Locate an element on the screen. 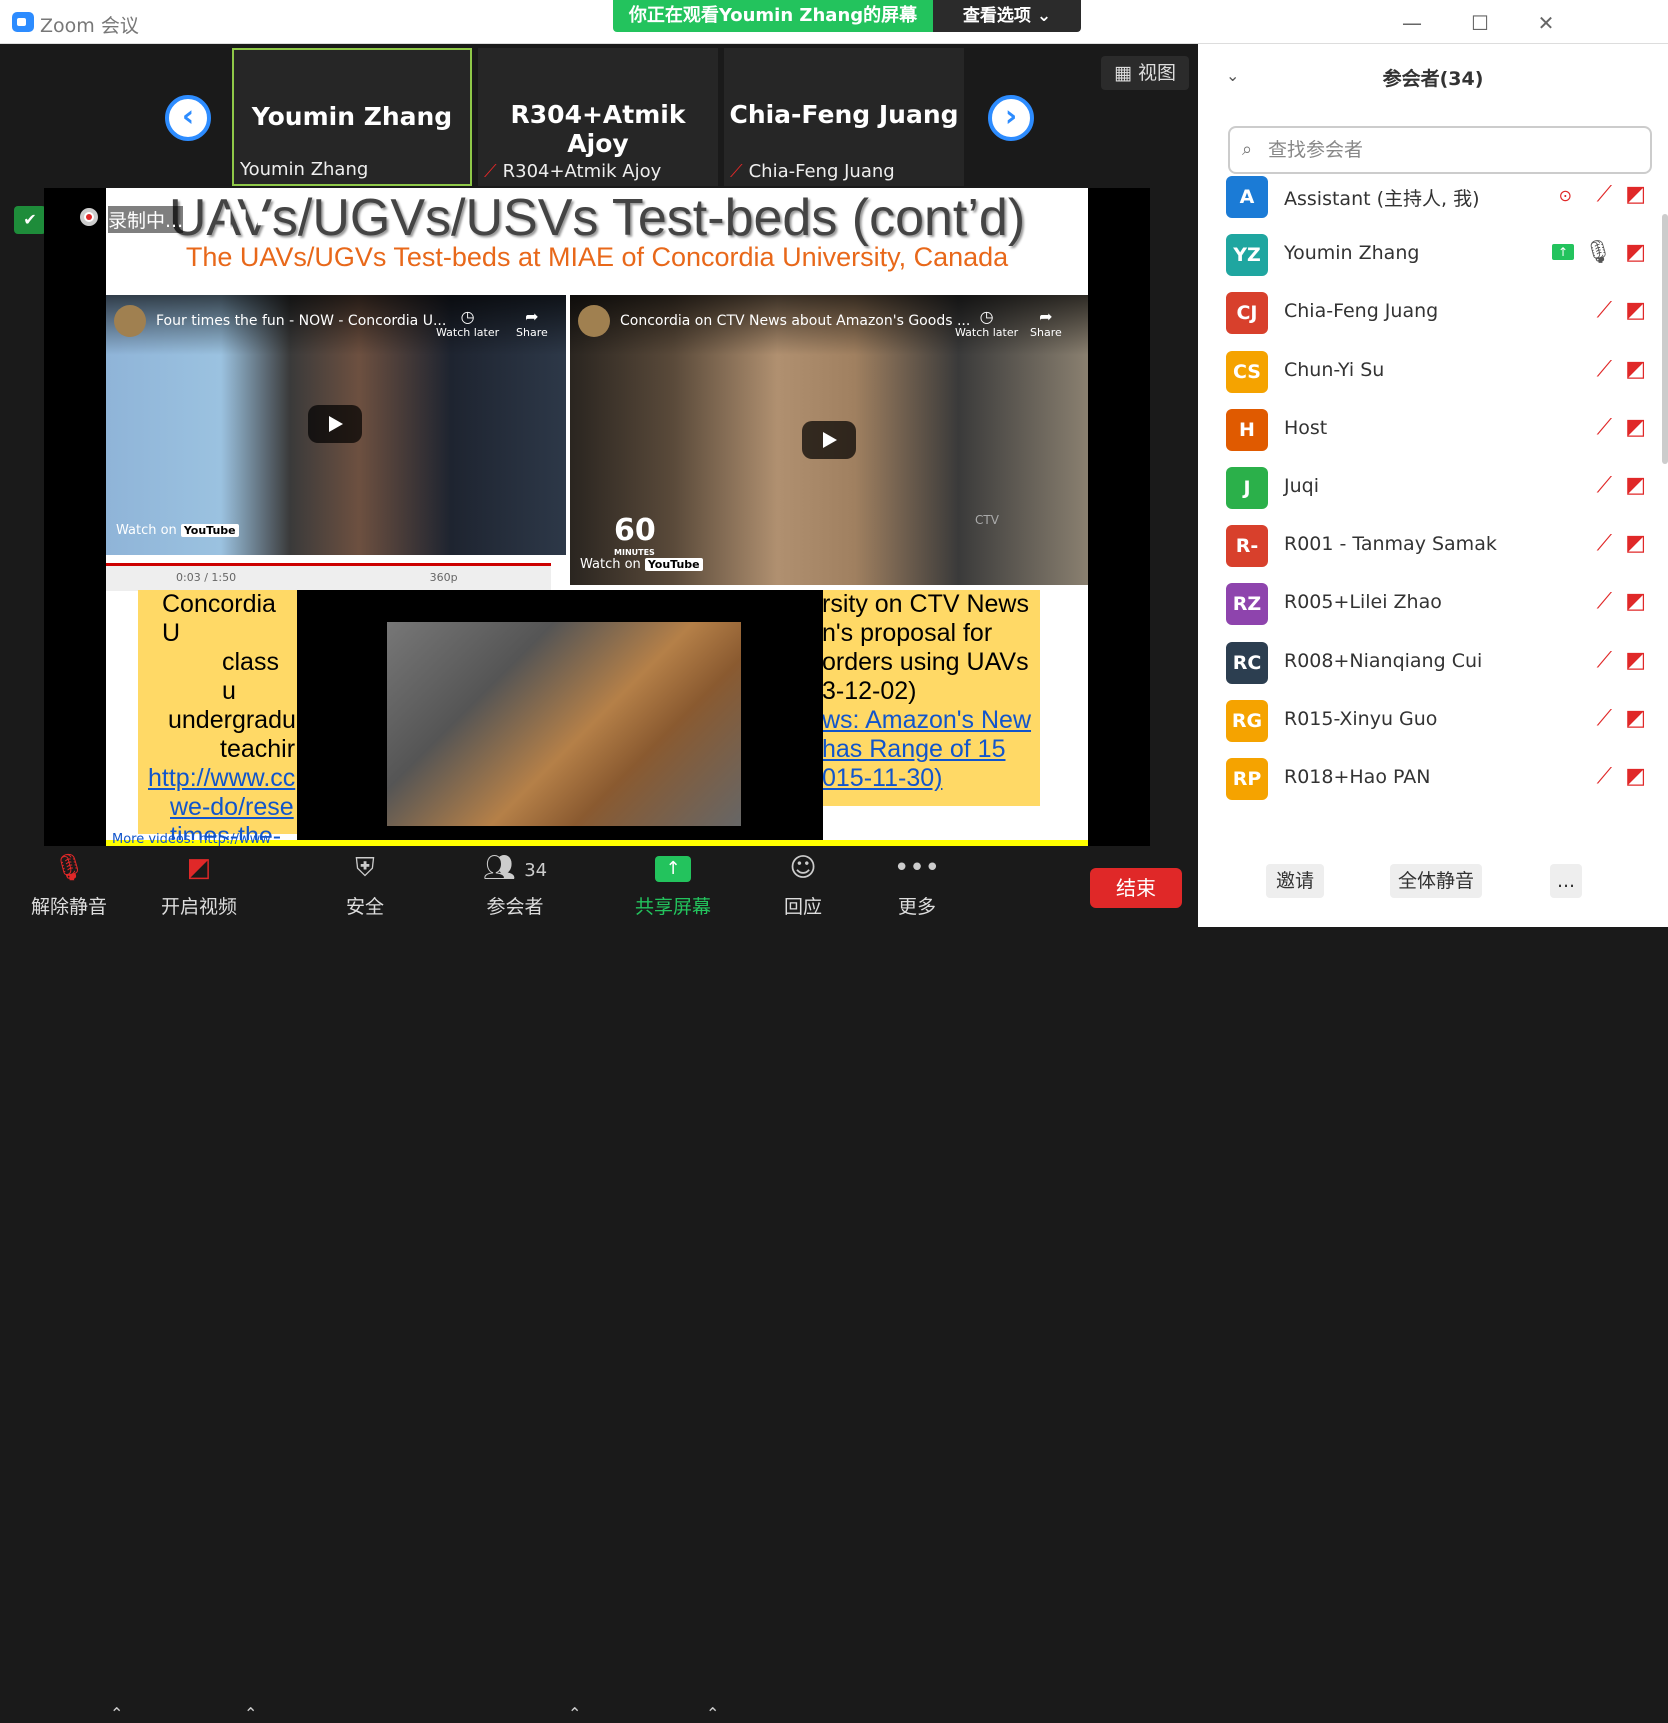  mute-all-button: 全体静音 is located at coordinates (1436, 881).